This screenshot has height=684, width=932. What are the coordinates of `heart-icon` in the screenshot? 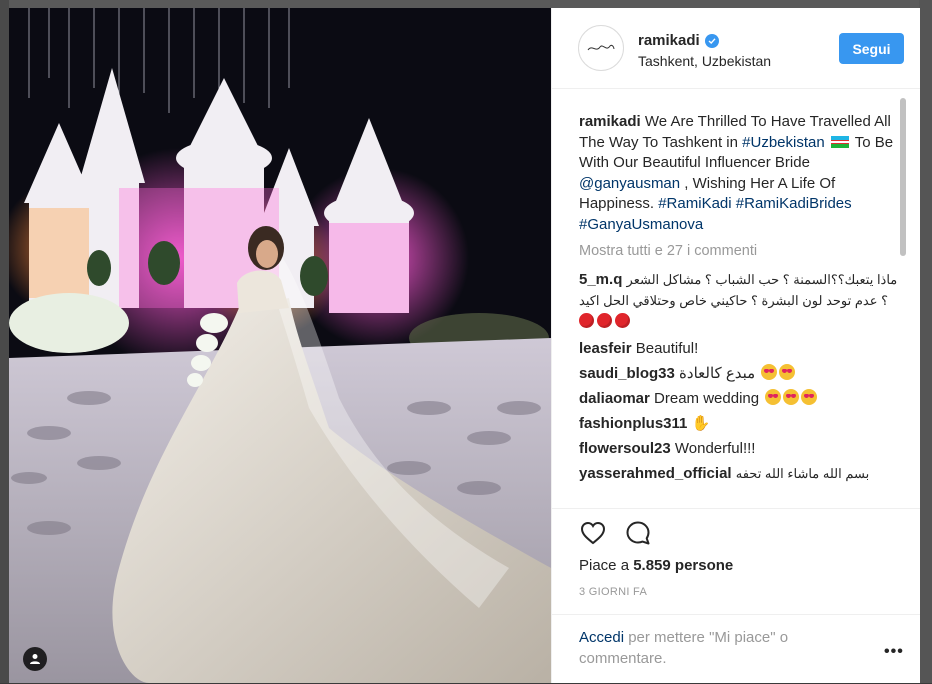 It's located at (593, 533).